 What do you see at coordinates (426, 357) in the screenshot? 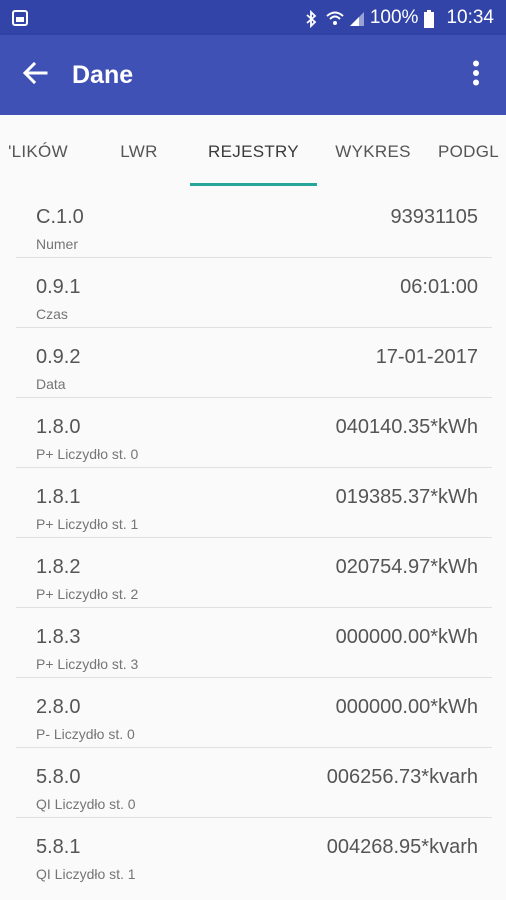
I see `register-value: 17-01-2017` at bounding box center [426, 357].